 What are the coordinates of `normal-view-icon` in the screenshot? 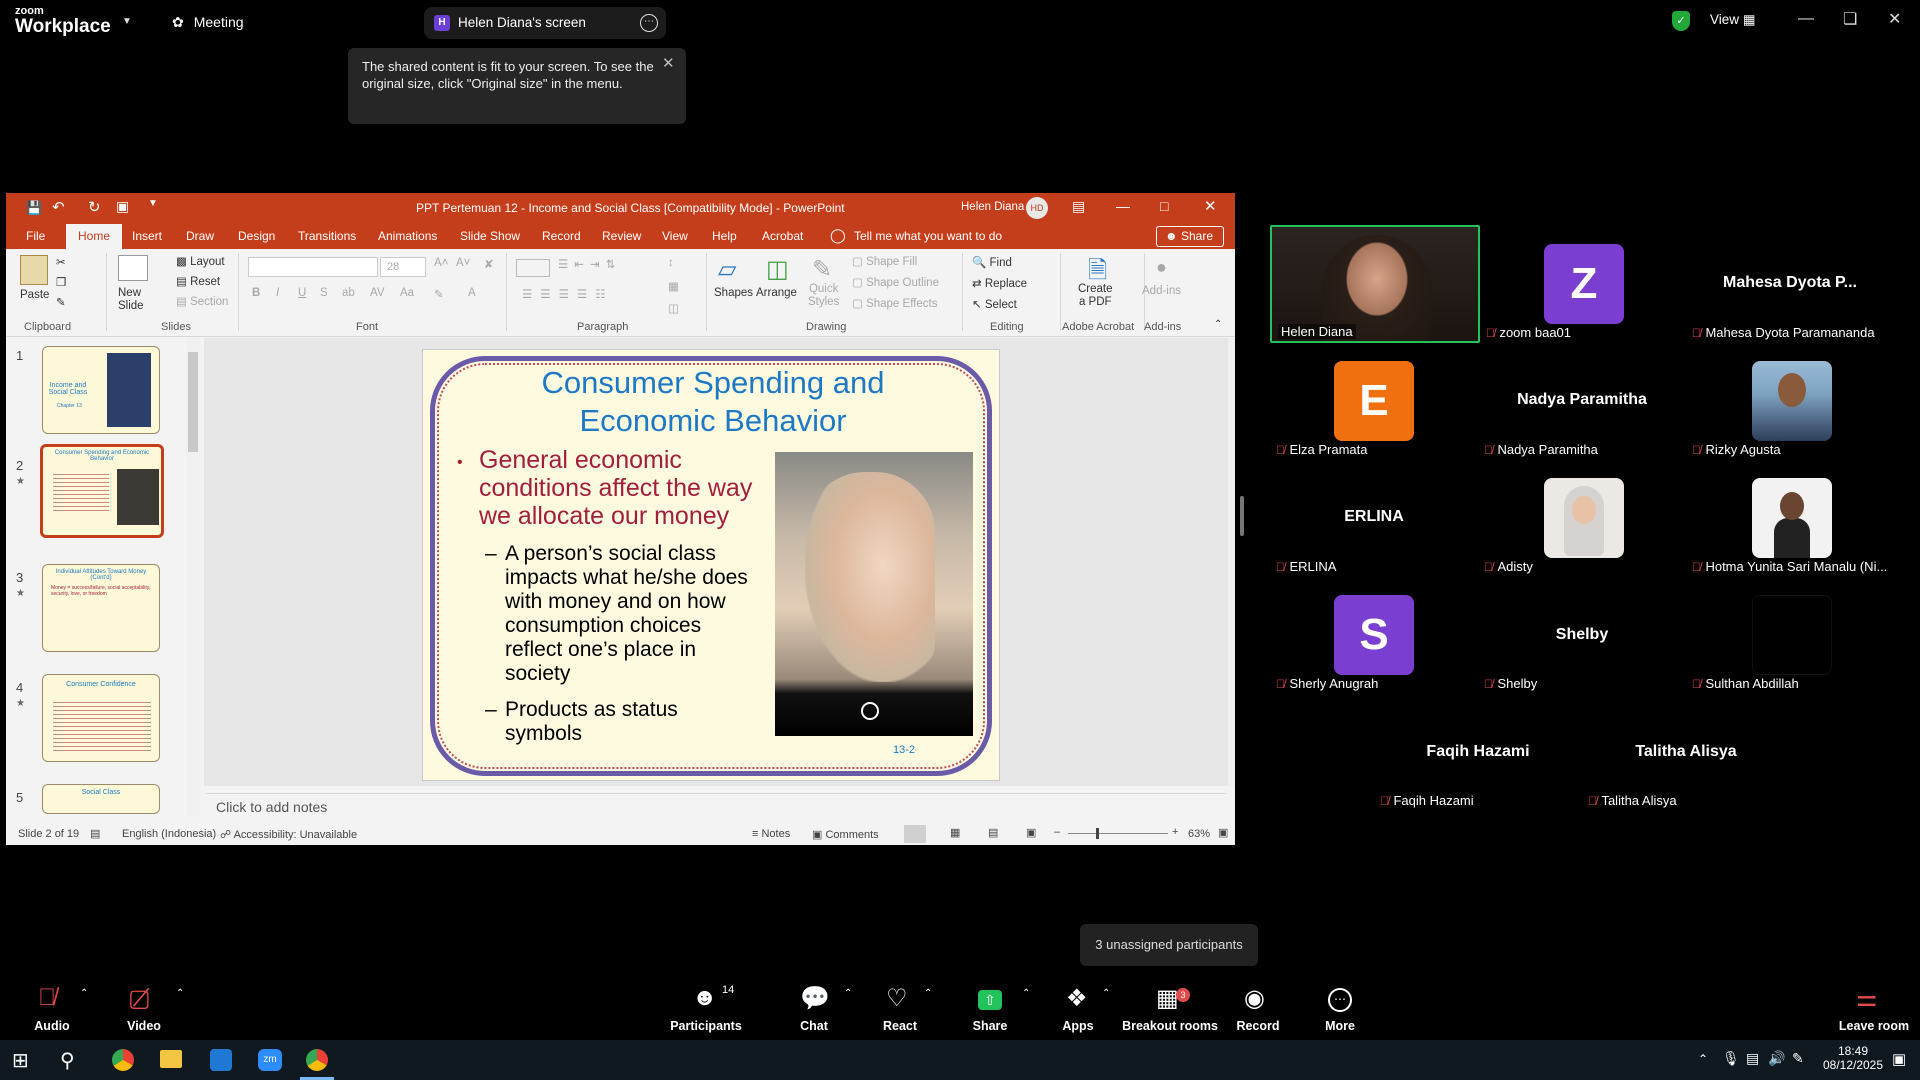 It's located at (915, 834).